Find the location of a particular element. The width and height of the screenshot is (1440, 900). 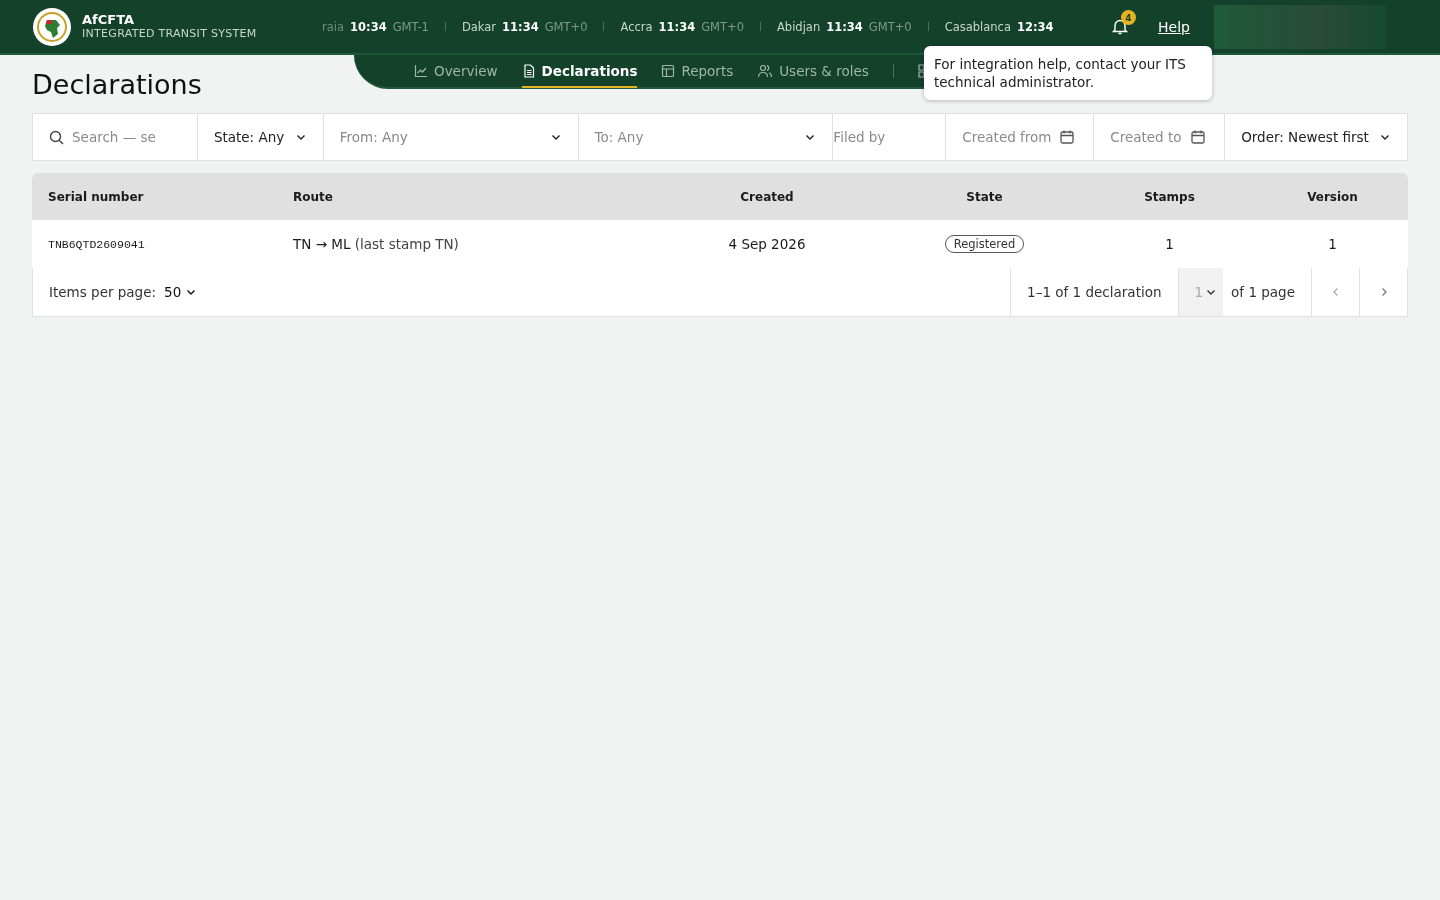

column-header: Serial number is located at coordinates (154, 196).